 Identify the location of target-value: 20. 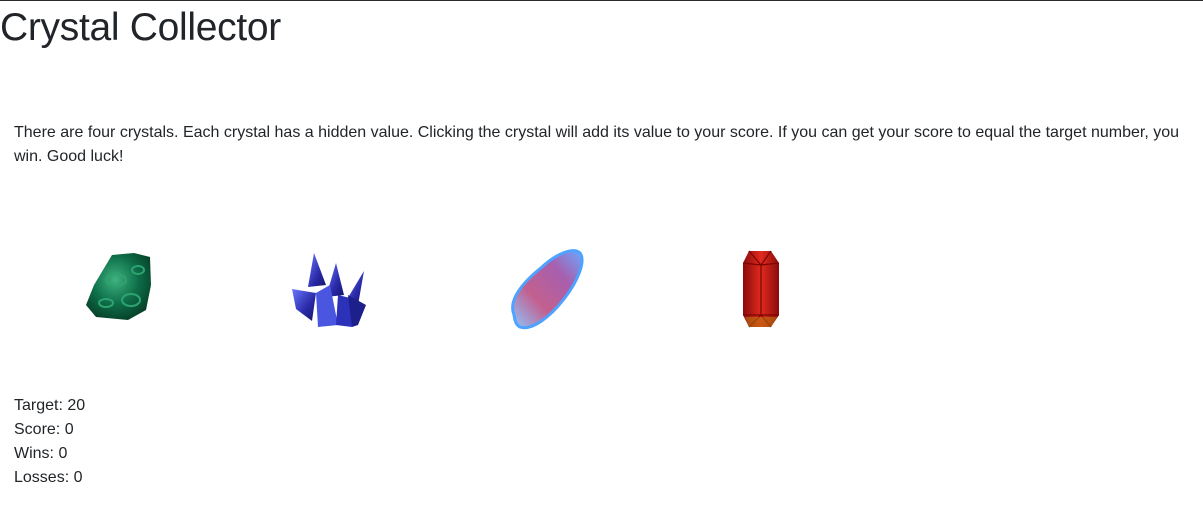
(76, 405).